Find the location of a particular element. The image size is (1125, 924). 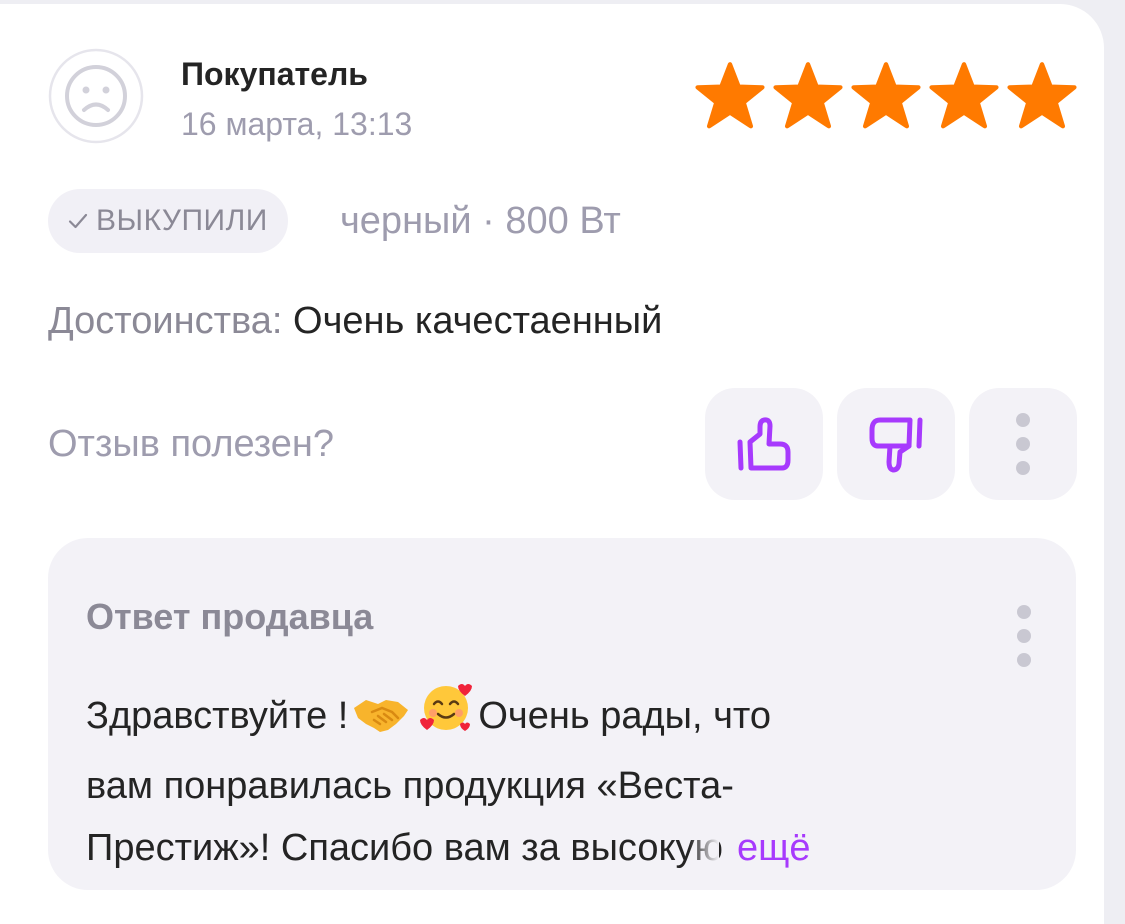

seller-reply-title: Ответ продавца is located at coordinates (230, 616).